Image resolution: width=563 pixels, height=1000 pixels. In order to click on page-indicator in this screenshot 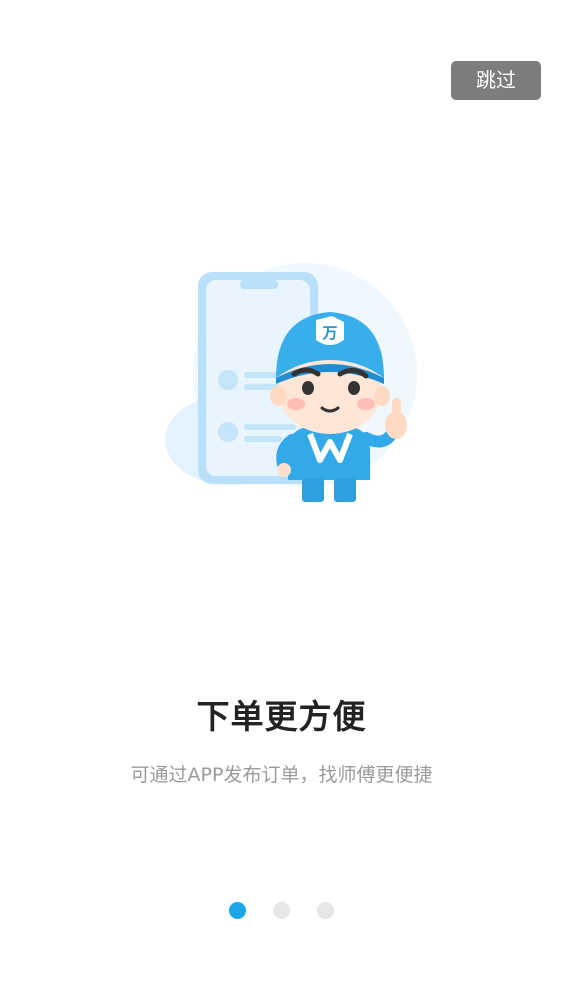, I will do `click(281, 911)`.